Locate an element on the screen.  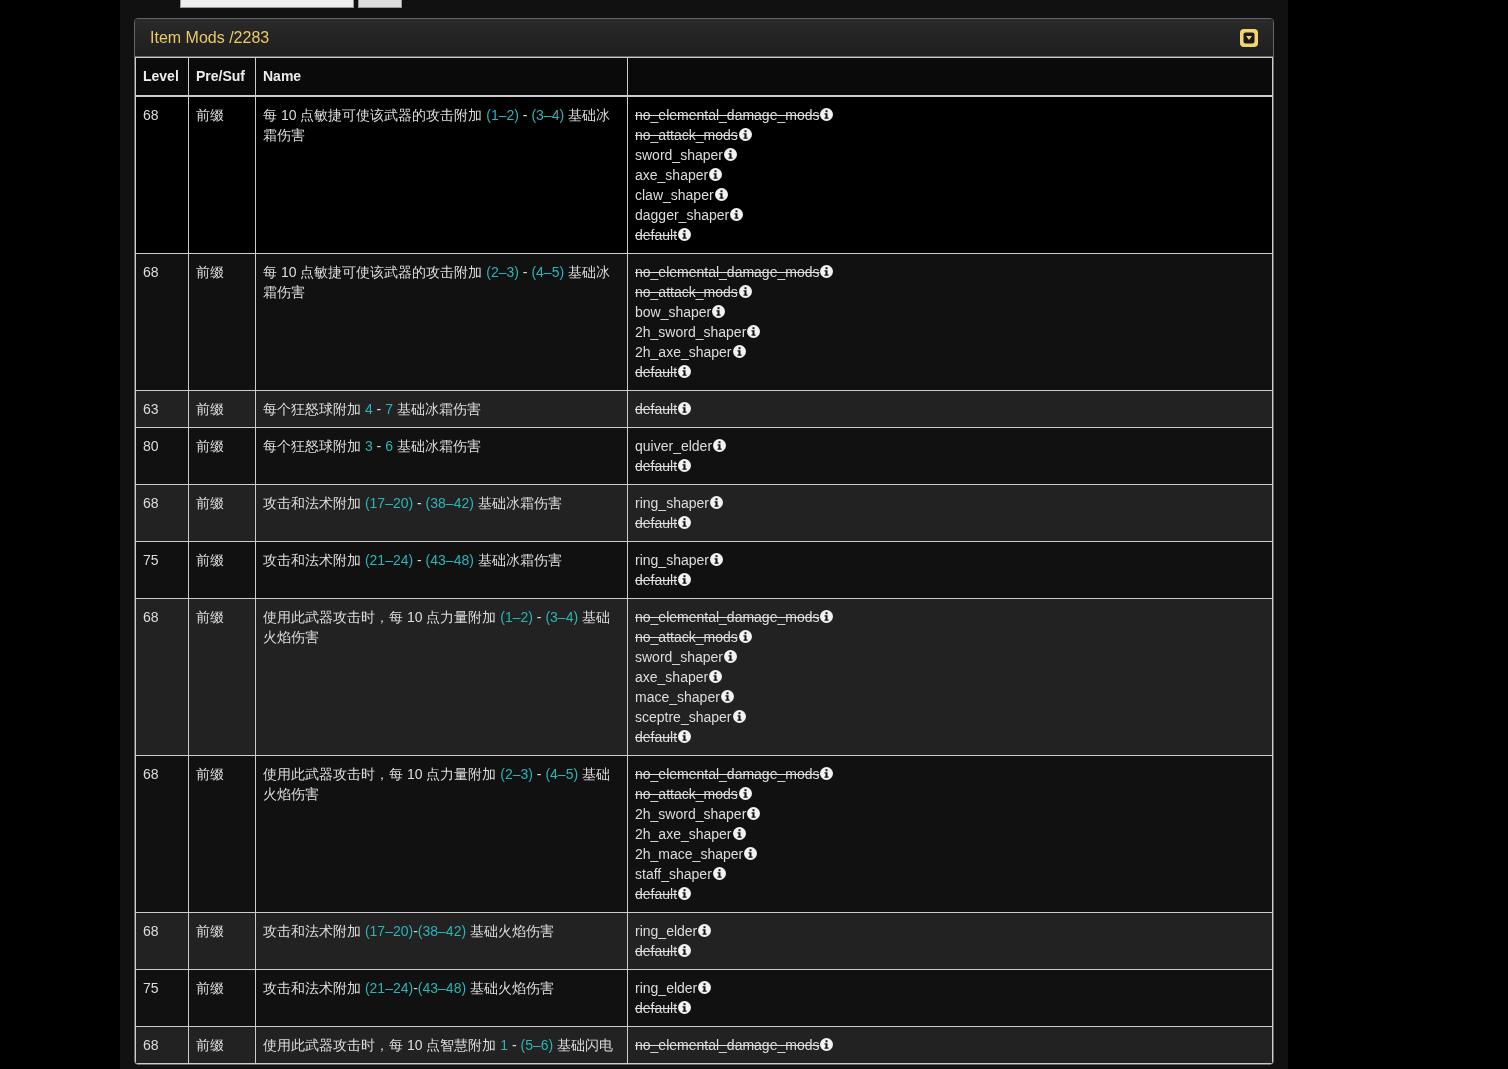
column-header: Pre/Suf is located at coordinates (222, 76).